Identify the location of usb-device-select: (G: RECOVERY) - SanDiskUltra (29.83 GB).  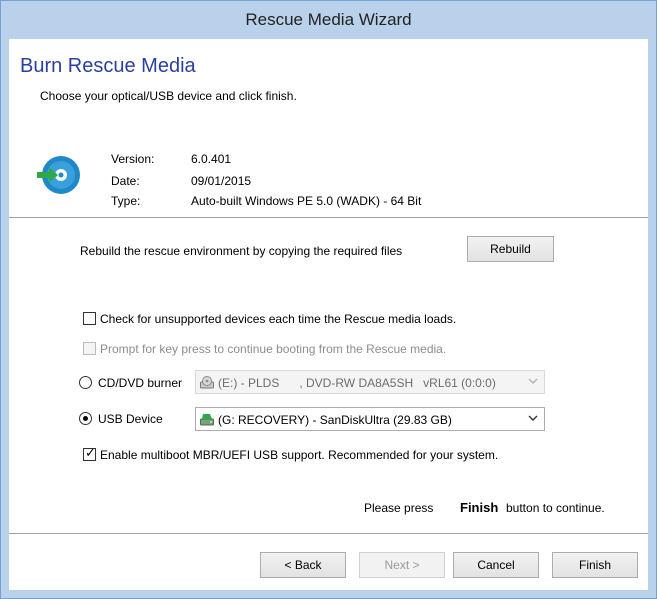
(370, 419).